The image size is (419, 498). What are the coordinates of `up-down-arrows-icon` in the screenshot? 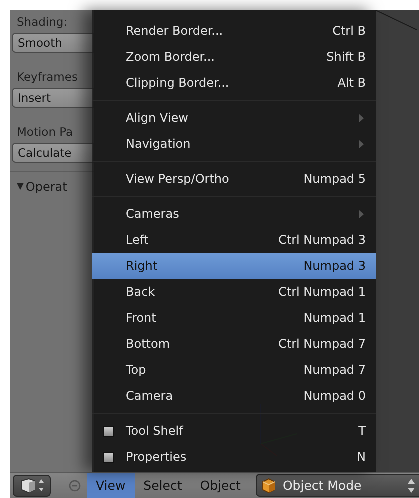 It's located at (411, 485).